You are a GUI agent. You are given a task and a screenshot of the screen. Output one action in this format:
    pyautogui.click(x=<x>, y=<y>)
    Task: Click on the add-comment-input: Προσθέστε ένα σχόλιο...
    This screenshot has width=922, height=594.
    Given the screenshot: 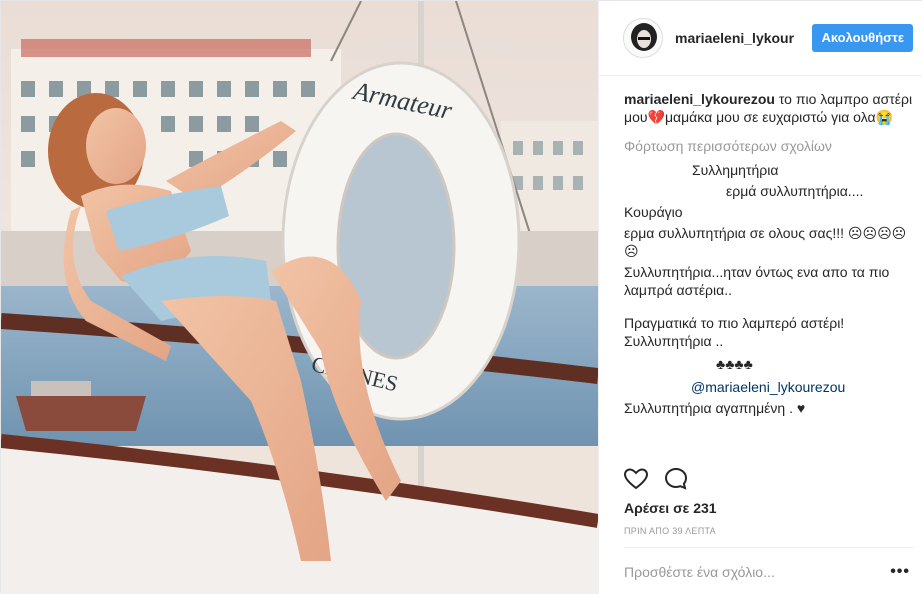 What is the action you would take?
    pyautogui.click(x=699, y=572)
    